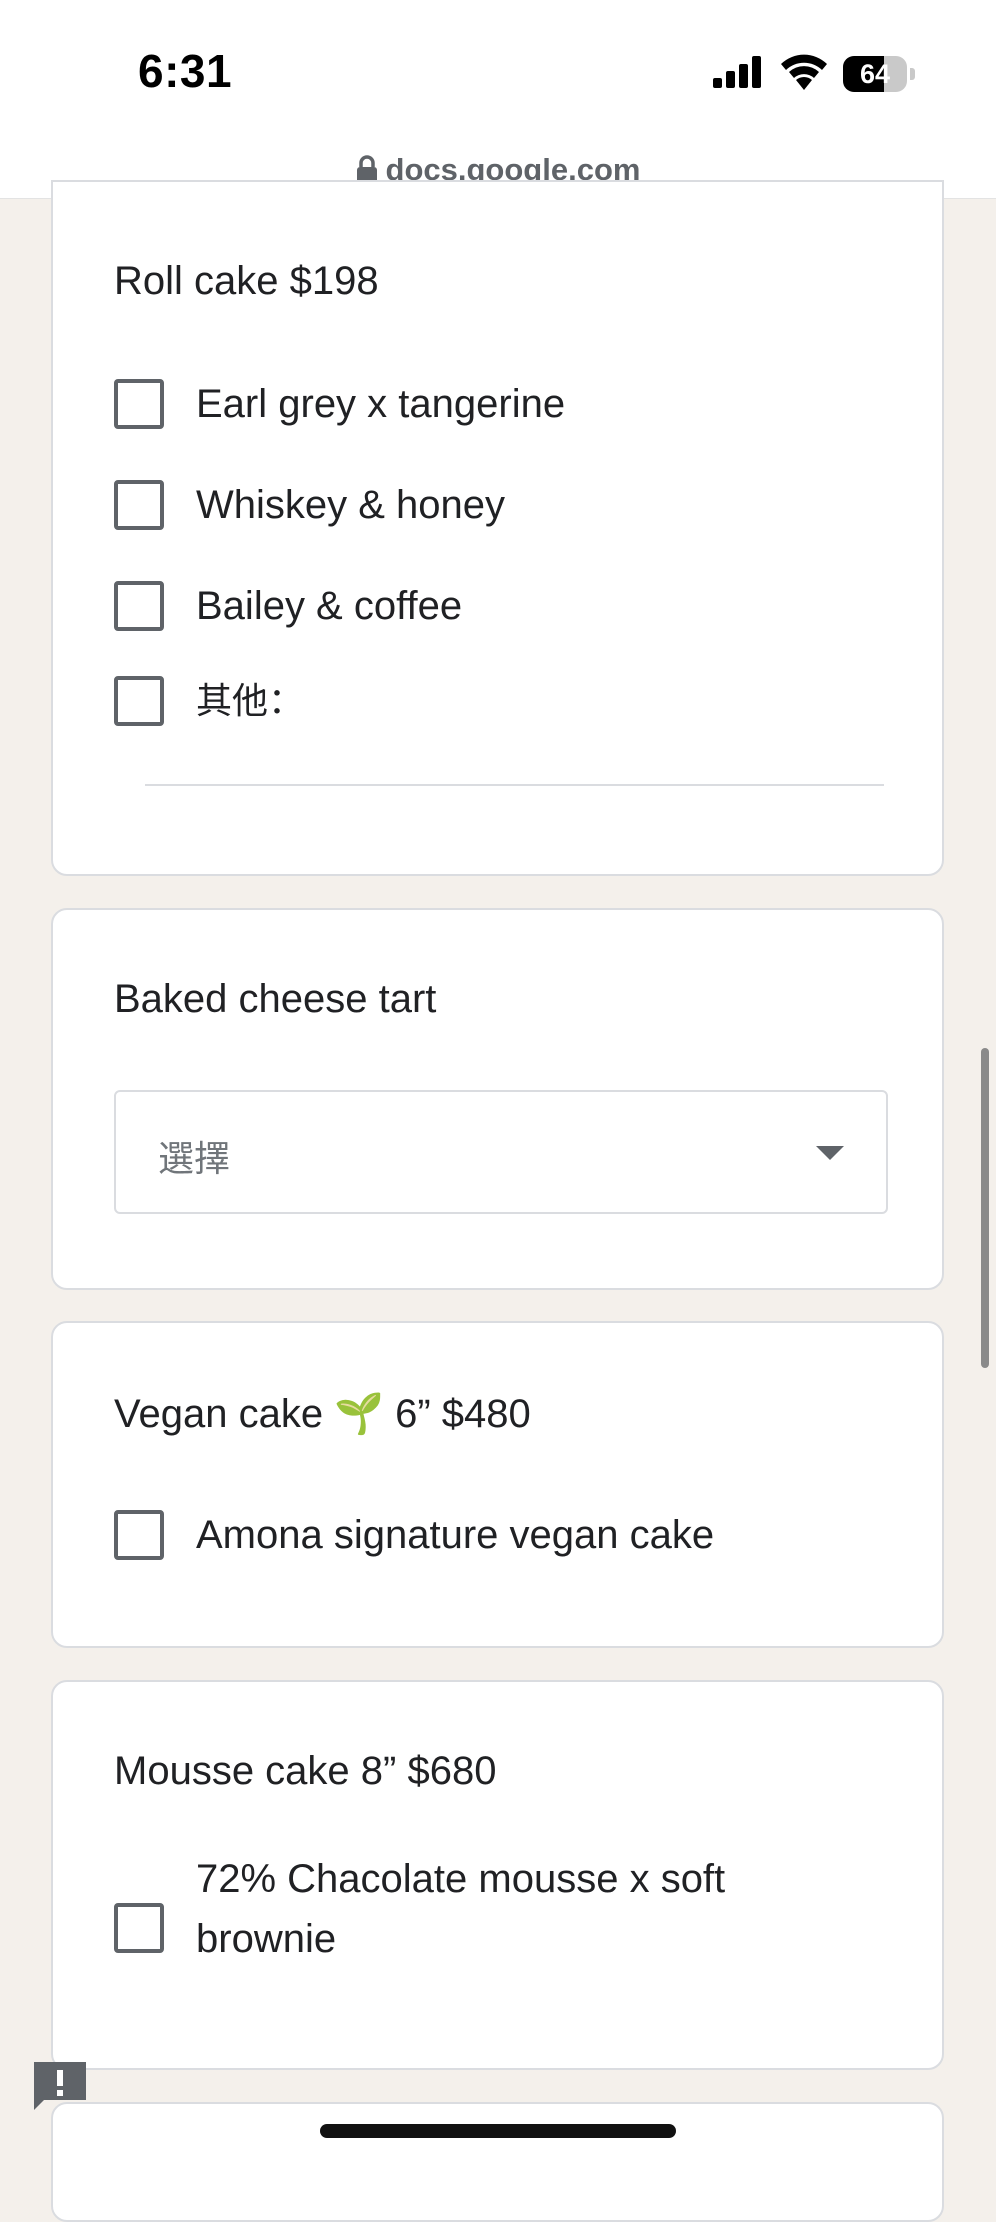 The height and width of the screenshot is (2222, 996). I want to click on question-title: Baked cheese tart, so click(275, 999).